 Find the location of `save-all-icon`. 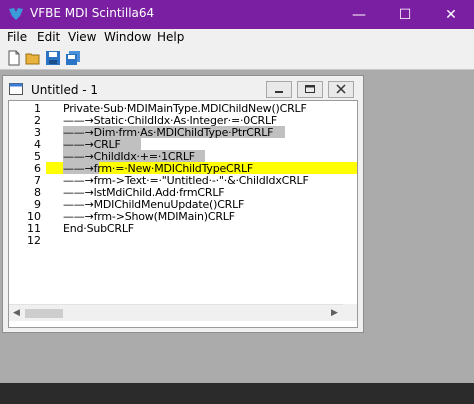

save-all-icon is located at coordinates (73, 58).